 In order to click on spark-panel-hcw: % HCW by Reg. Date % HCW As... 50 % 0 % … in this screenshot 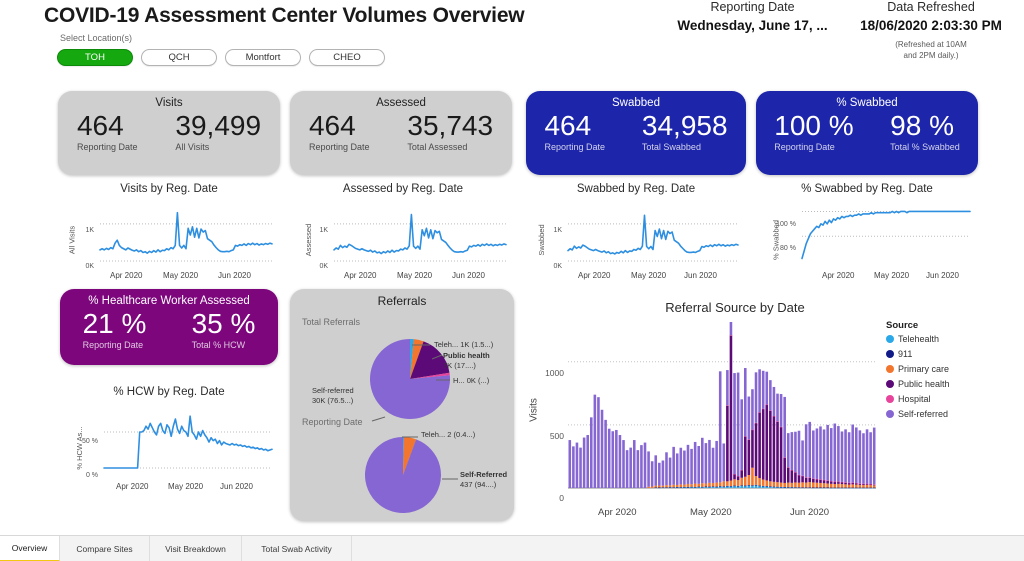, I will do `click(169, 439)`.